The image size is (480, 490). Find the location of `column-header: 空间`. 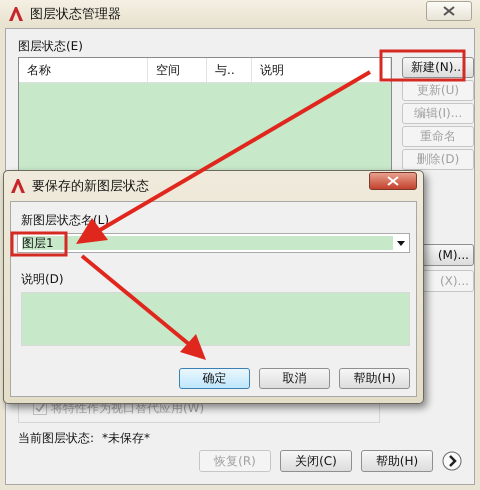

column-header: 空间 is located at coordinates (177, 70).